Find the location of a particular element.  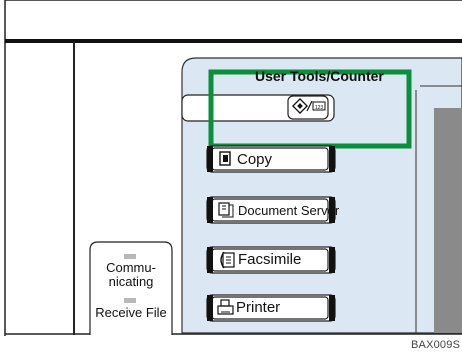

communicating-lamp is located at coordinates (130, 256).